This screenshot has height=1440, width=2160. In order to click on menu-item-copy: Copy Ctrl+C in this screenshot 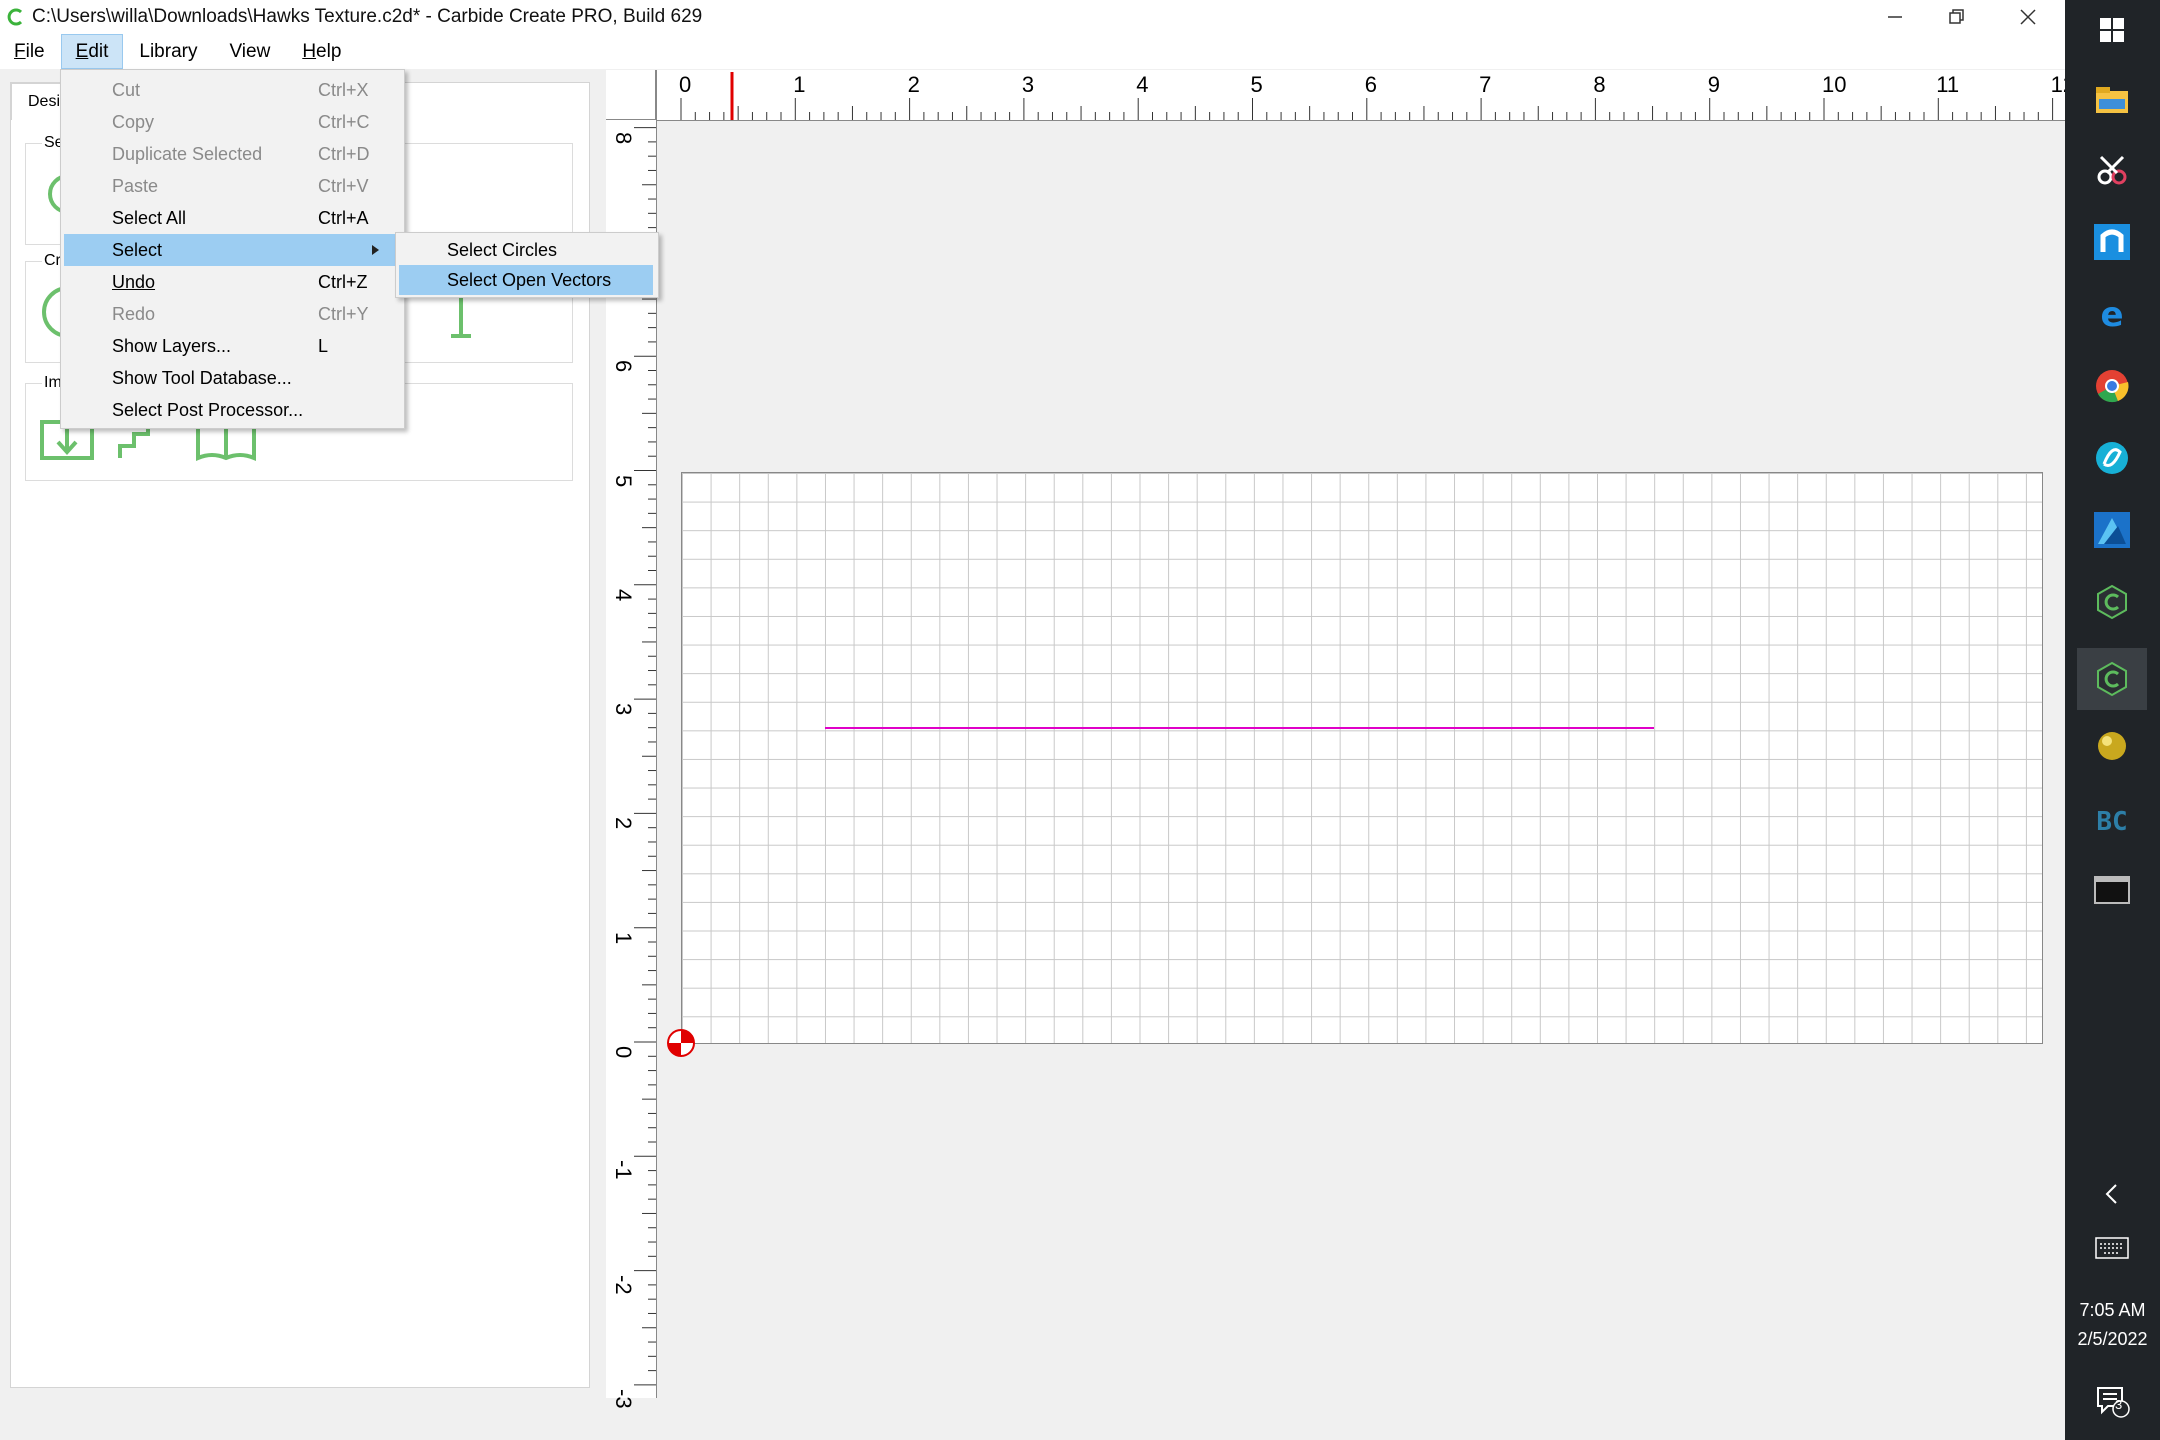, I will do `click(231, 122)`.